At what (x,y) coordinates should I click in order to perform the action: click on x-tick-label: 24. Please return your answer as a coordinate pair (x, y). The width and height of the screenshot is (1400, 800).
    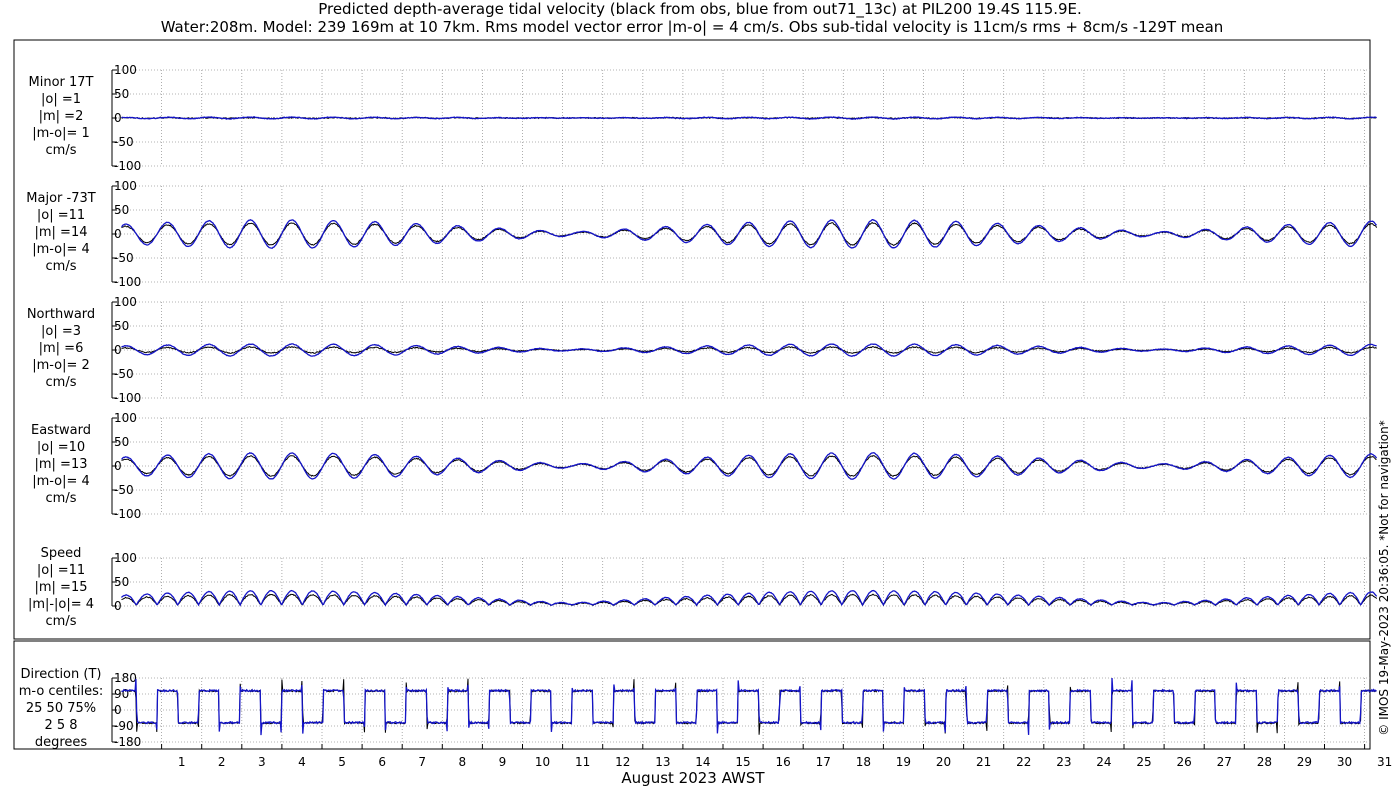
    Looking at the image, I should click on (1103, 762).